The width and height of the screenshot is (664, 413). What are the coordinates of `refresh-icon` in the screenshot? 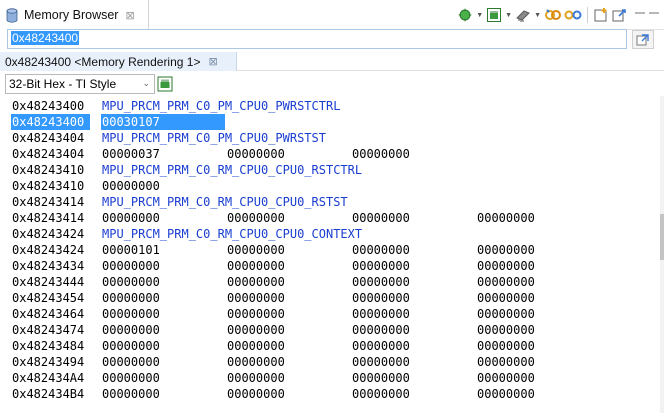 It's located at (465, 15).